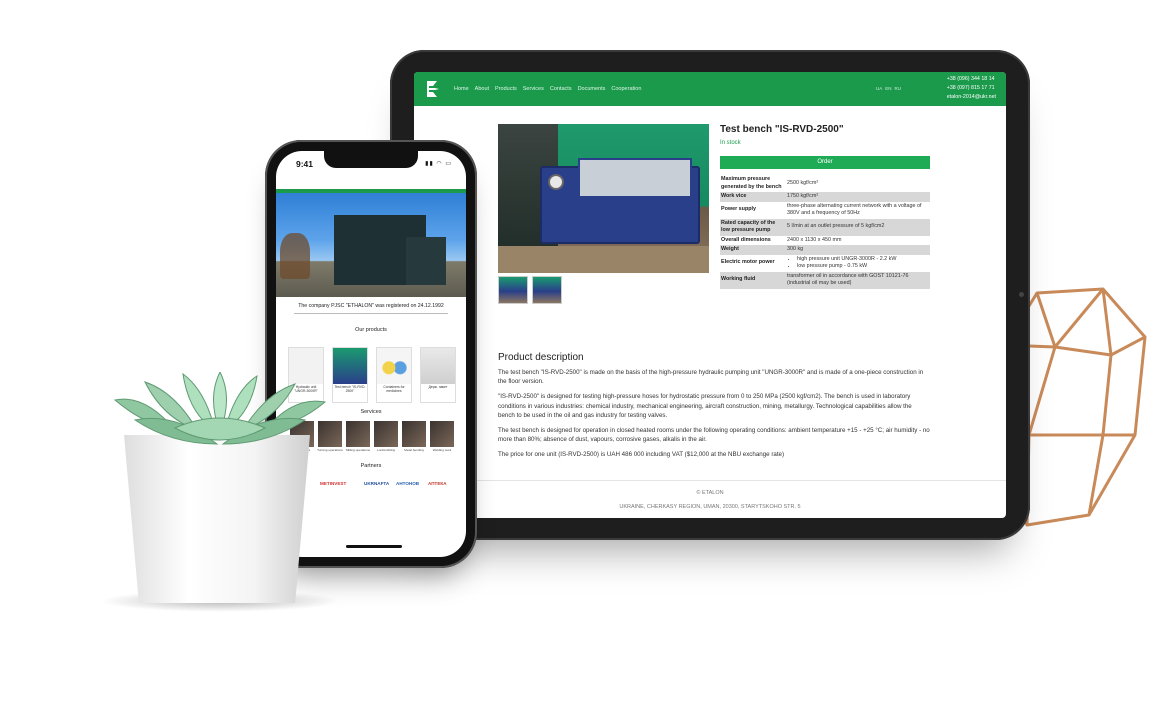  I want to click on service-label: Milling operations, so click(358, 450).